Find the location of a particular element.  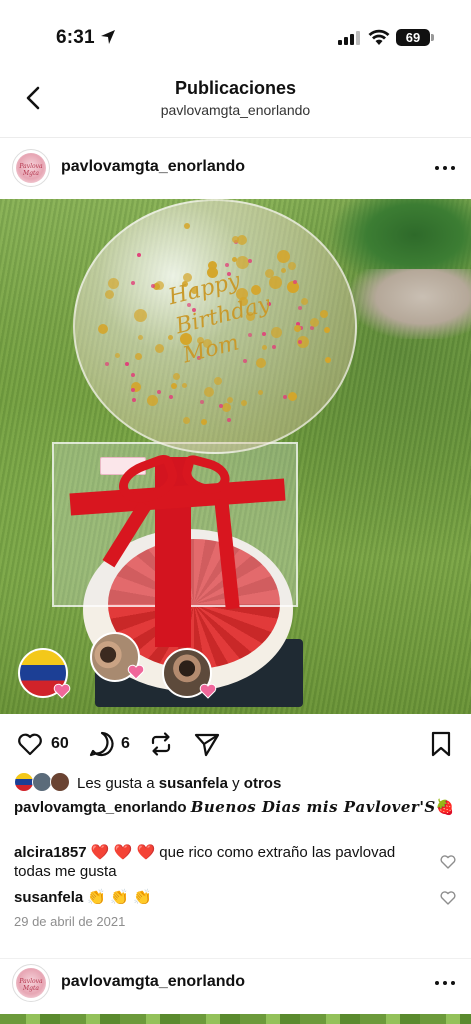

comment-text: 👏 👏 👏 is located at coordinates (119, 897).